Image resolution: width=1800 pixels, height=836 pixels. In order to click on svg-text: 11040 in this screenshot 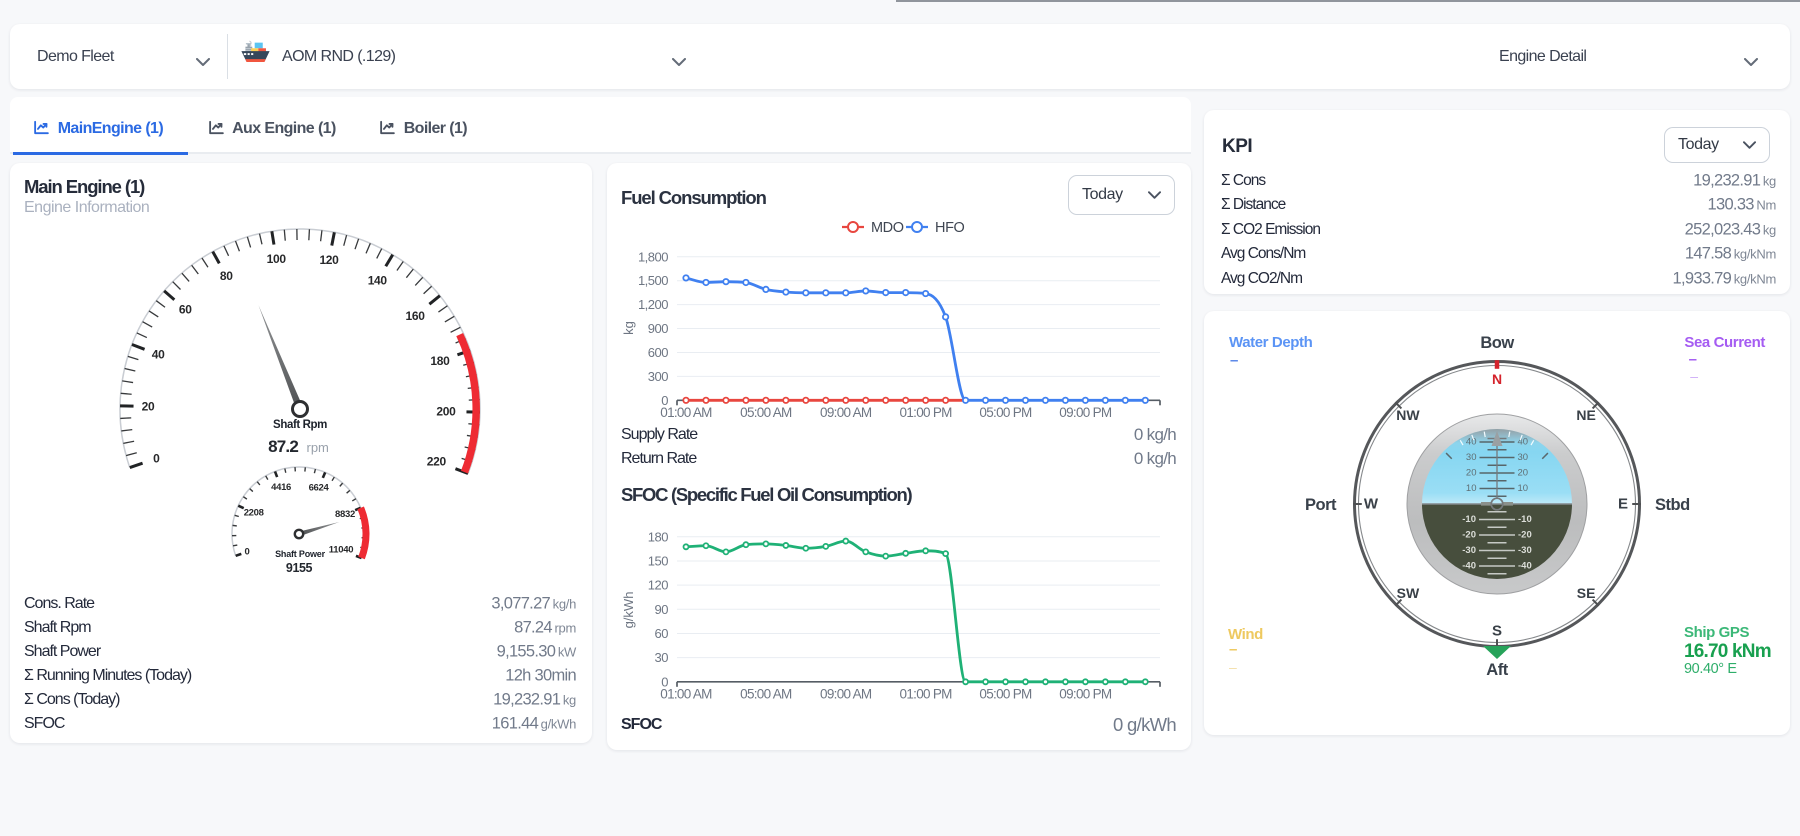, I will do `click(341, 550)`.